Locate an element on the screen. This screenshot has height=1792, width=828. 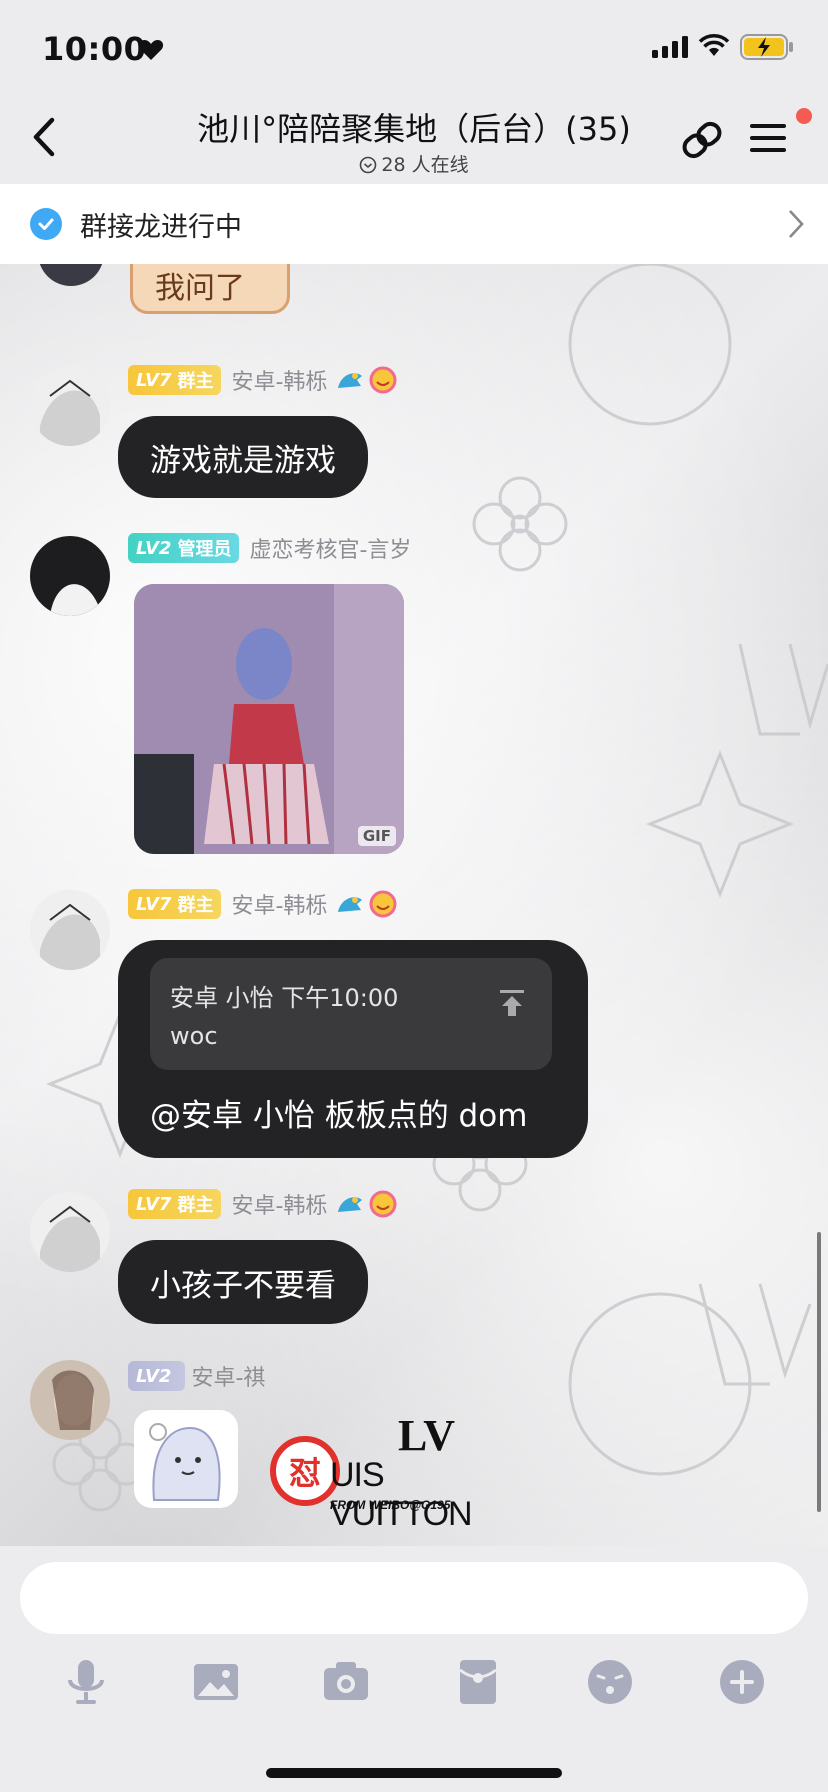
microphone-icon is located at coordinates (86, 1682).